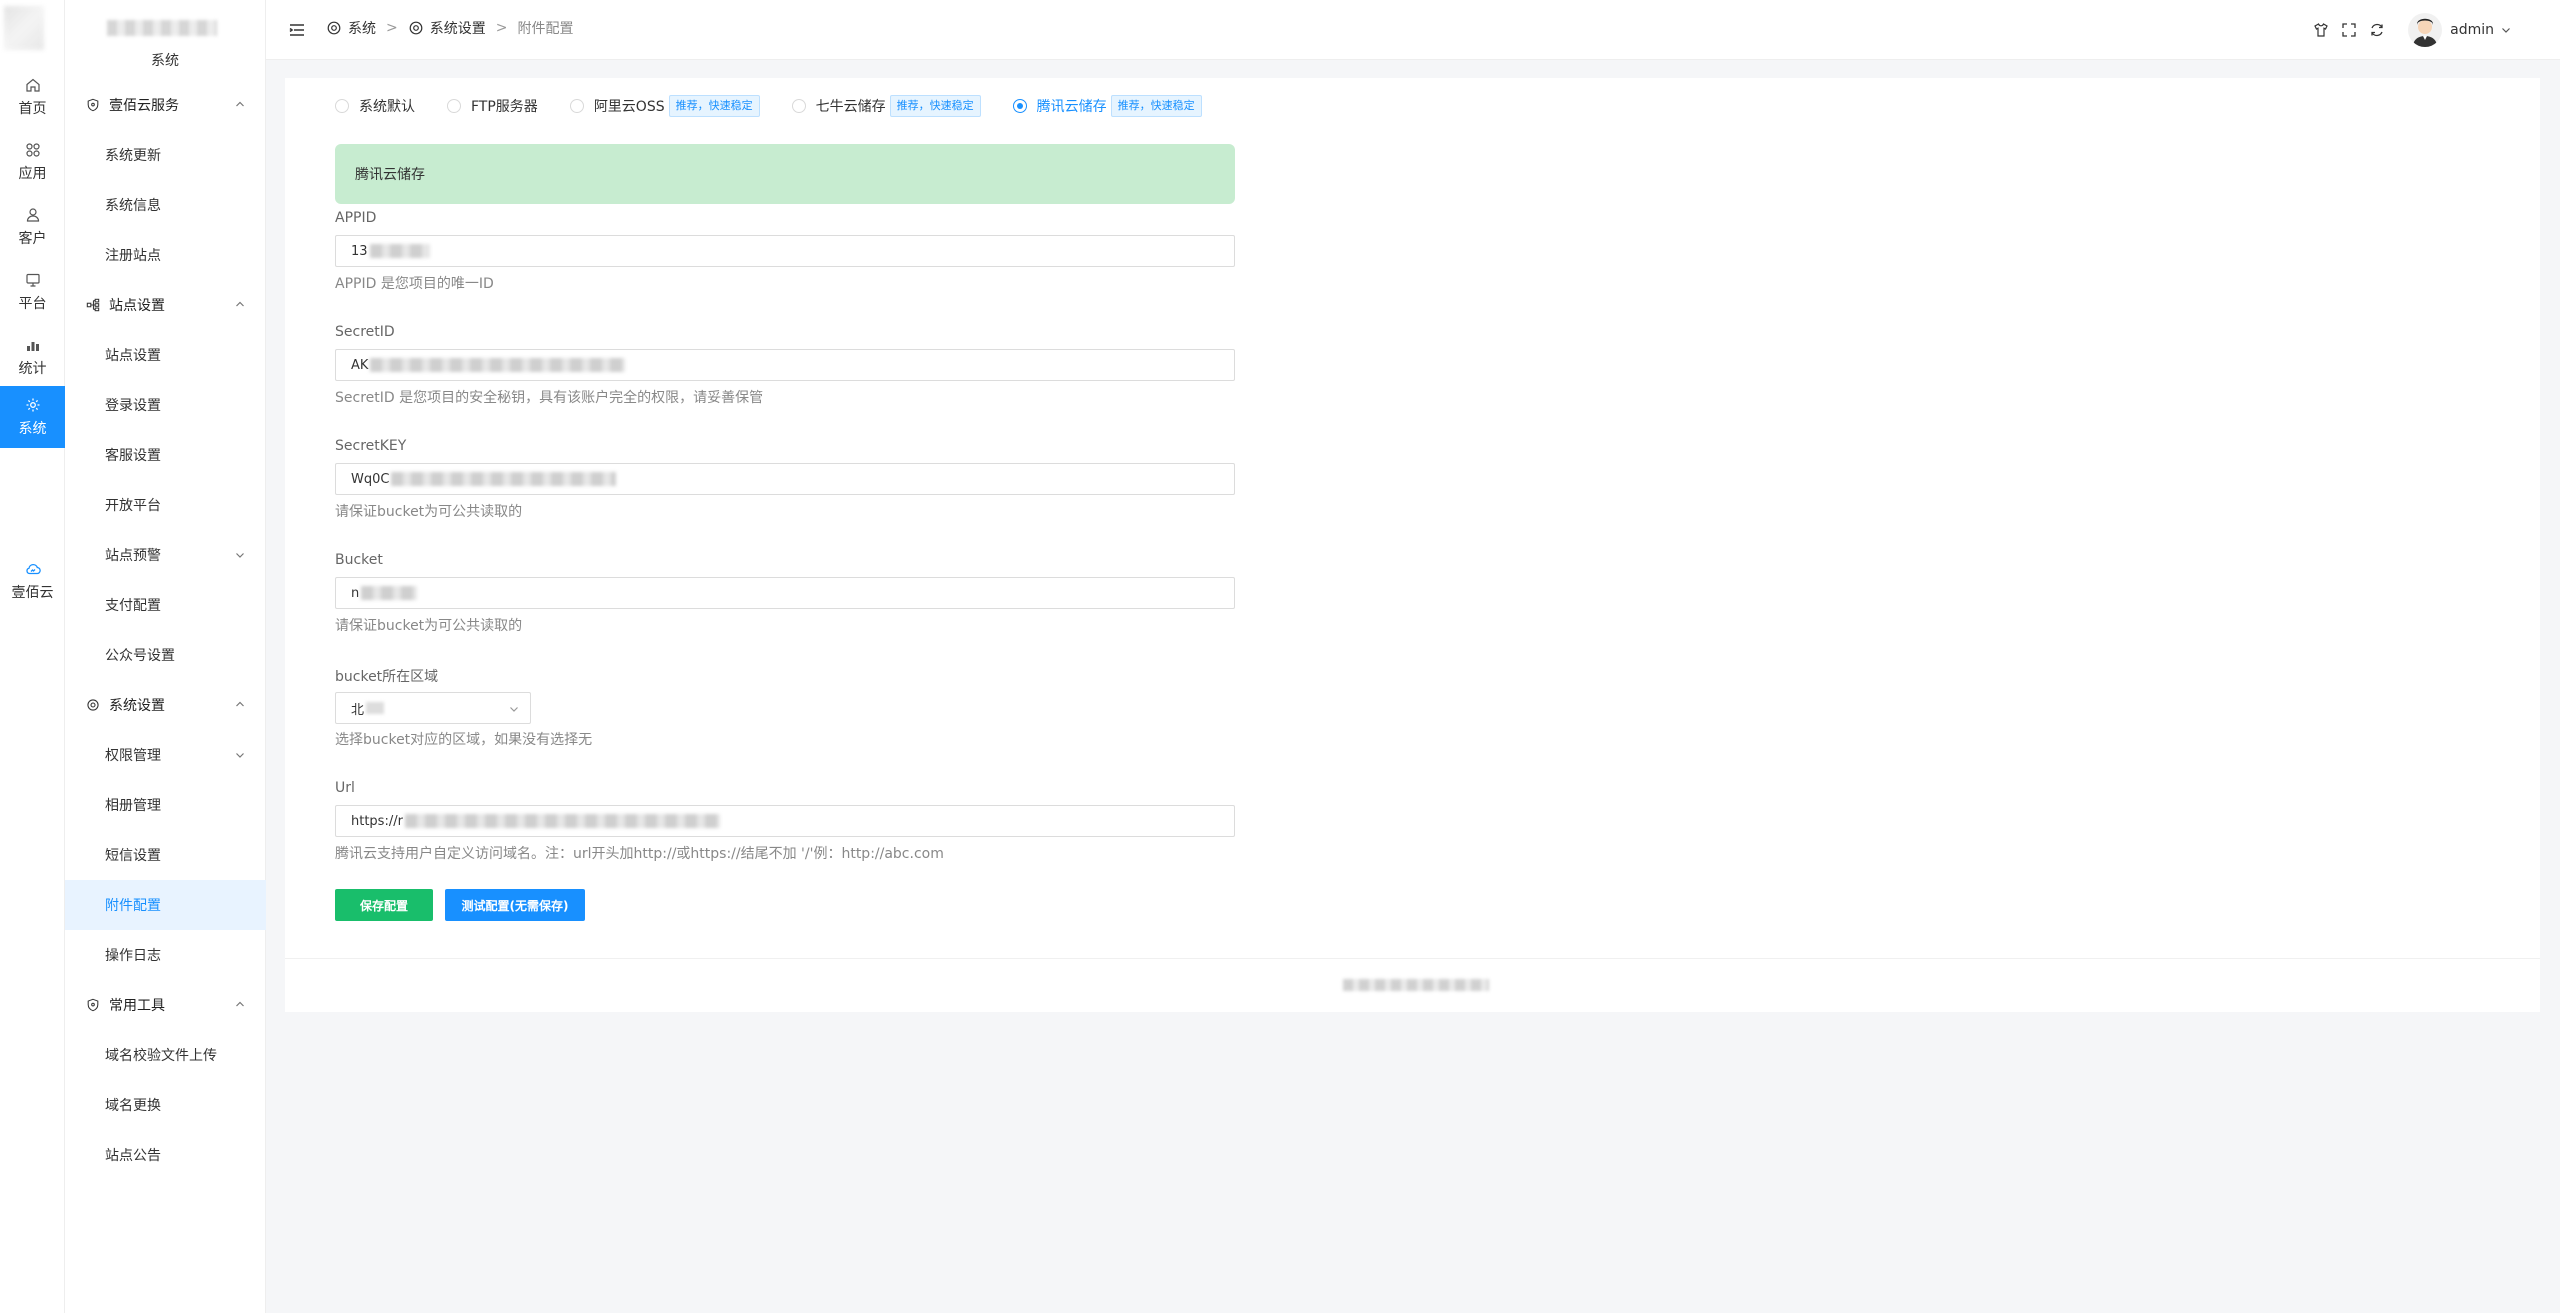 The height and width of the screenshot is (1313, 2560). Describe the element at coordinates (165, 1105) in the screenshot. I see `sidebar-item-domain-change: 域名更换` at that location.